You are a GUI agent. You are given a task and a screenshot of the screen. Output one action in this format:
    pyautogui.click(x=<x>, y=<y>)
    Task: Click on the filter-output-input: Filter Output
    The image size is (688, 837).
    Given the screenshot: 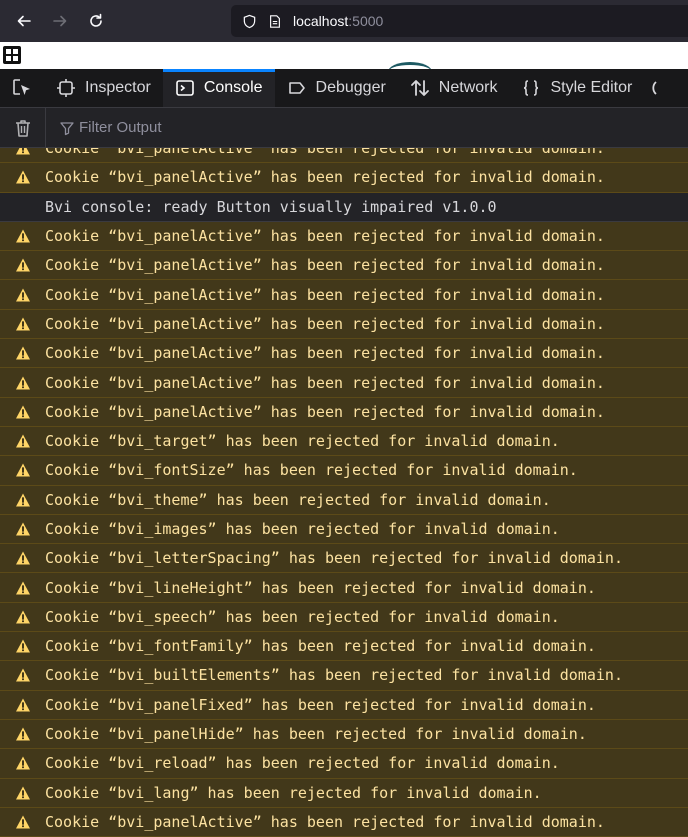 What is the action you would take?
    pyautogui.click(x=104, y=127)
    